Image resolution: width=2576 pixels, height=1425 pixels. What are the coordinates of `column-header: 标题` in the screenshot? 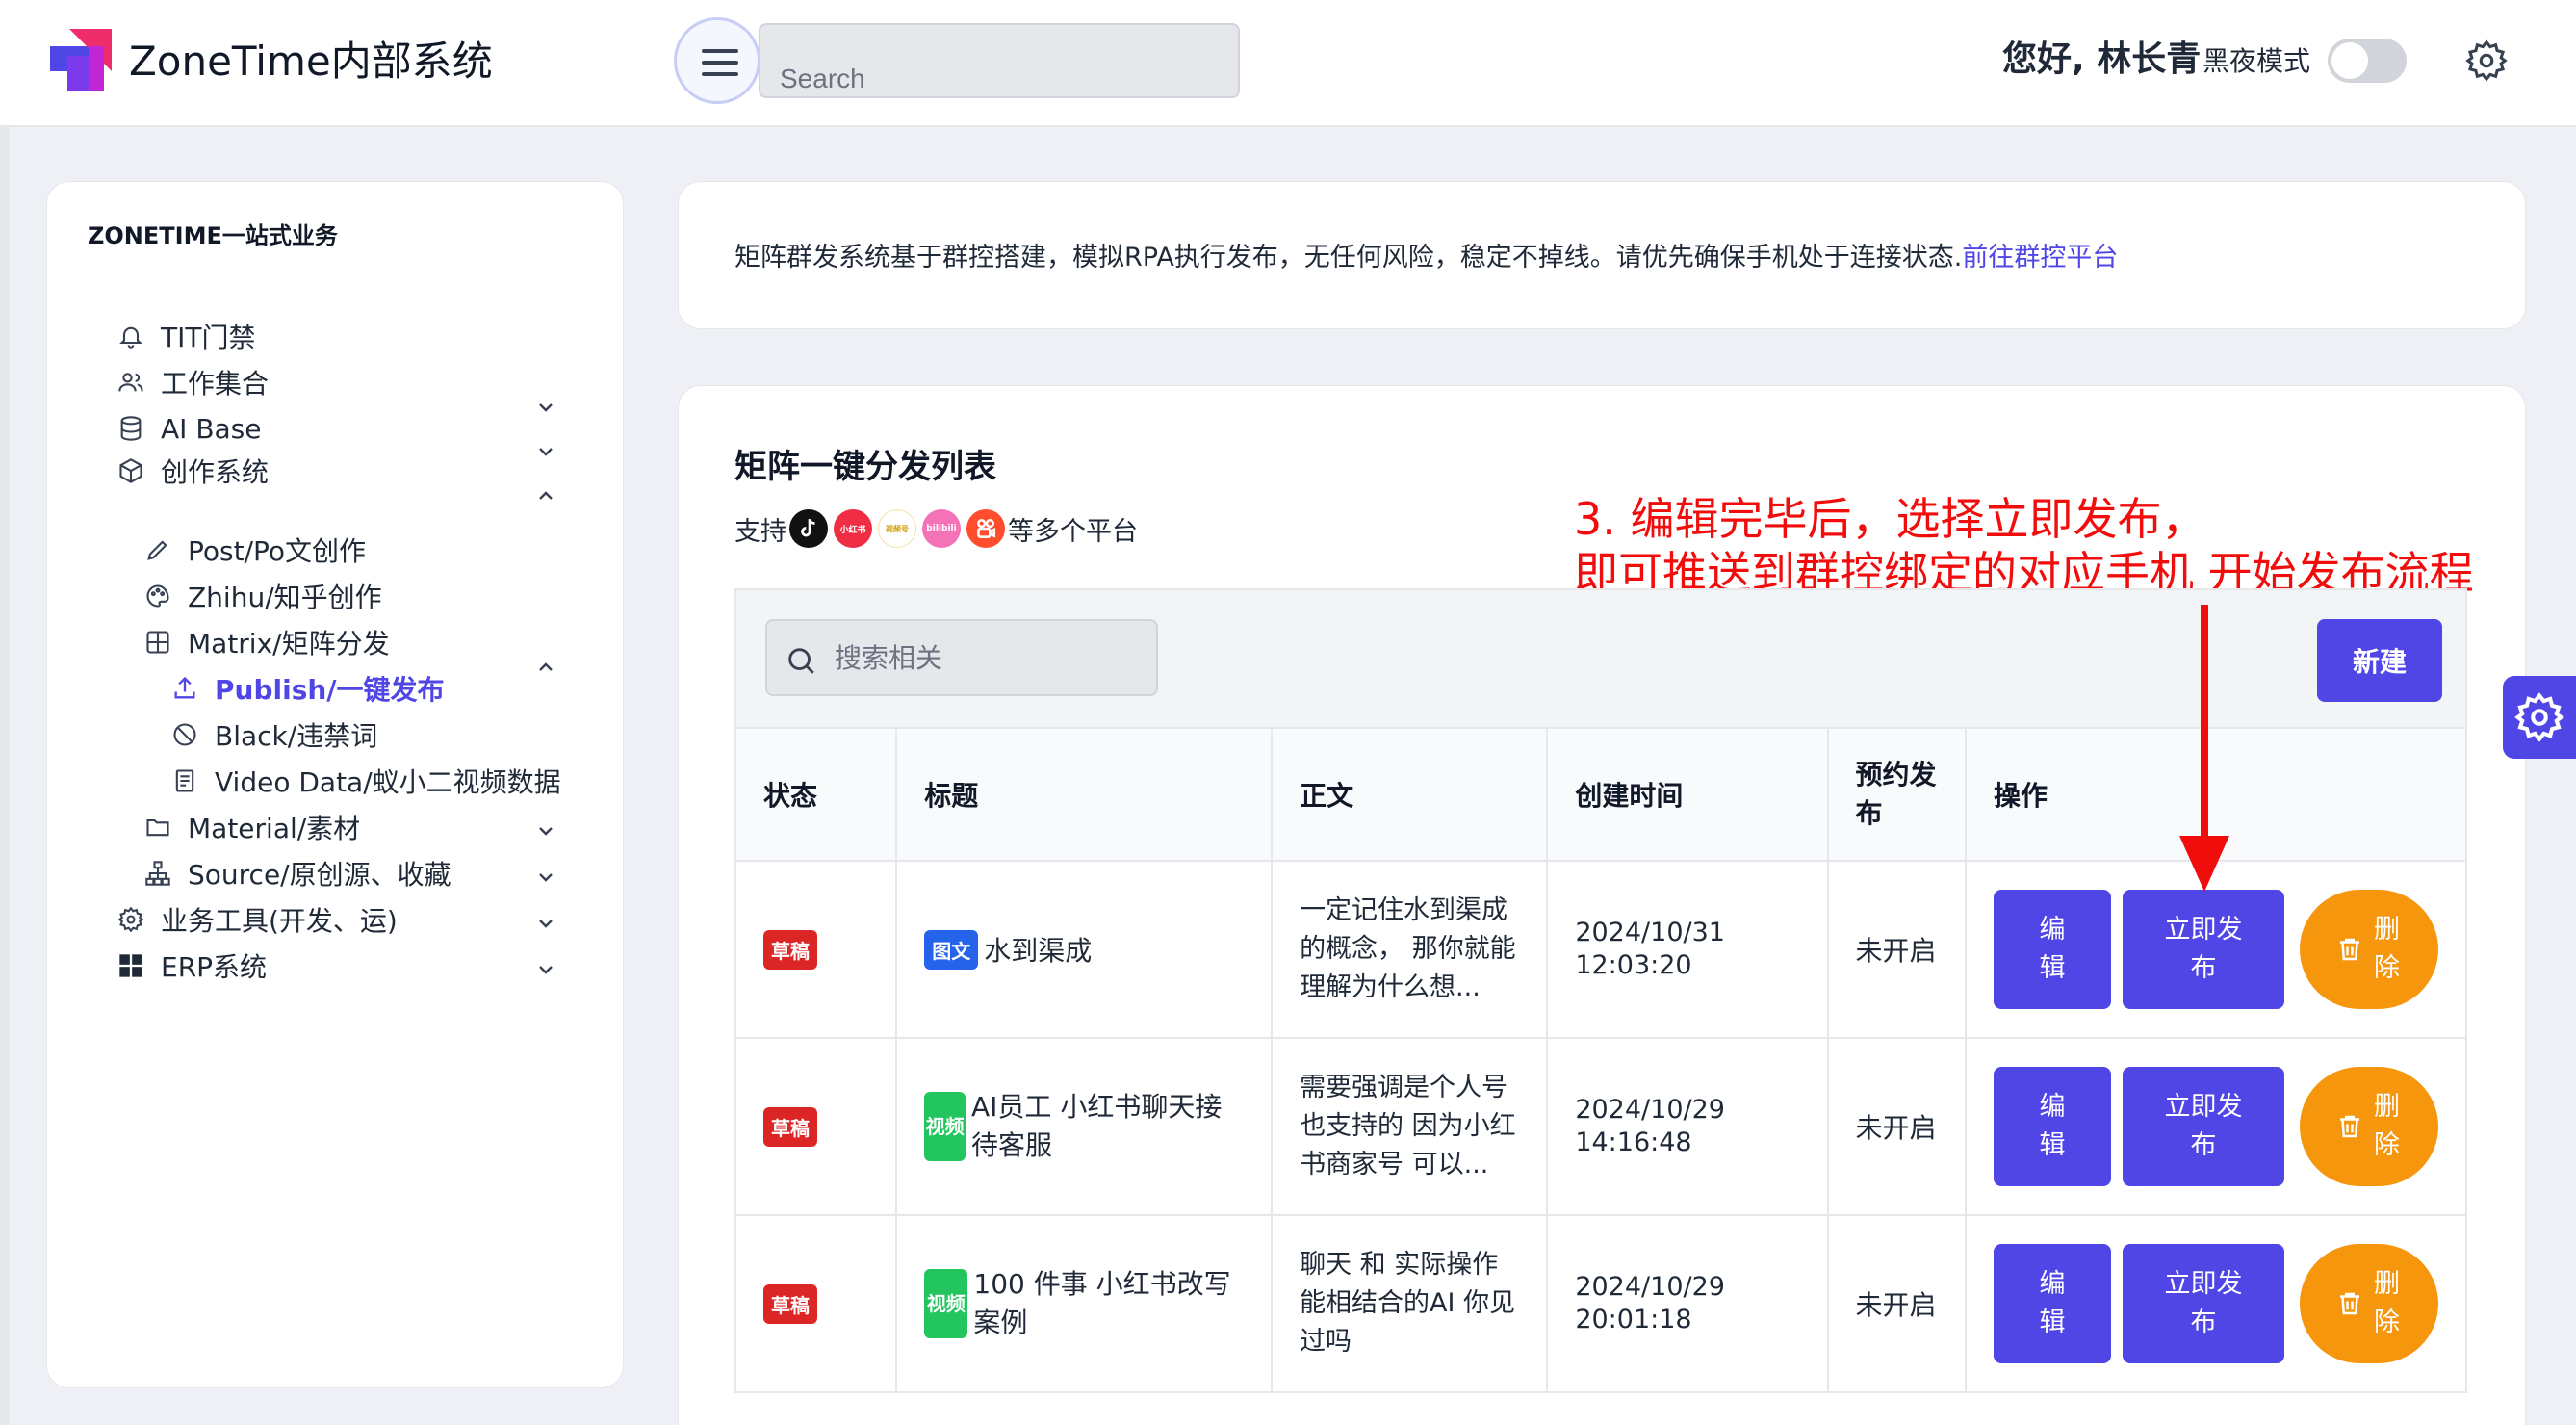 It's located at (1084, 794).